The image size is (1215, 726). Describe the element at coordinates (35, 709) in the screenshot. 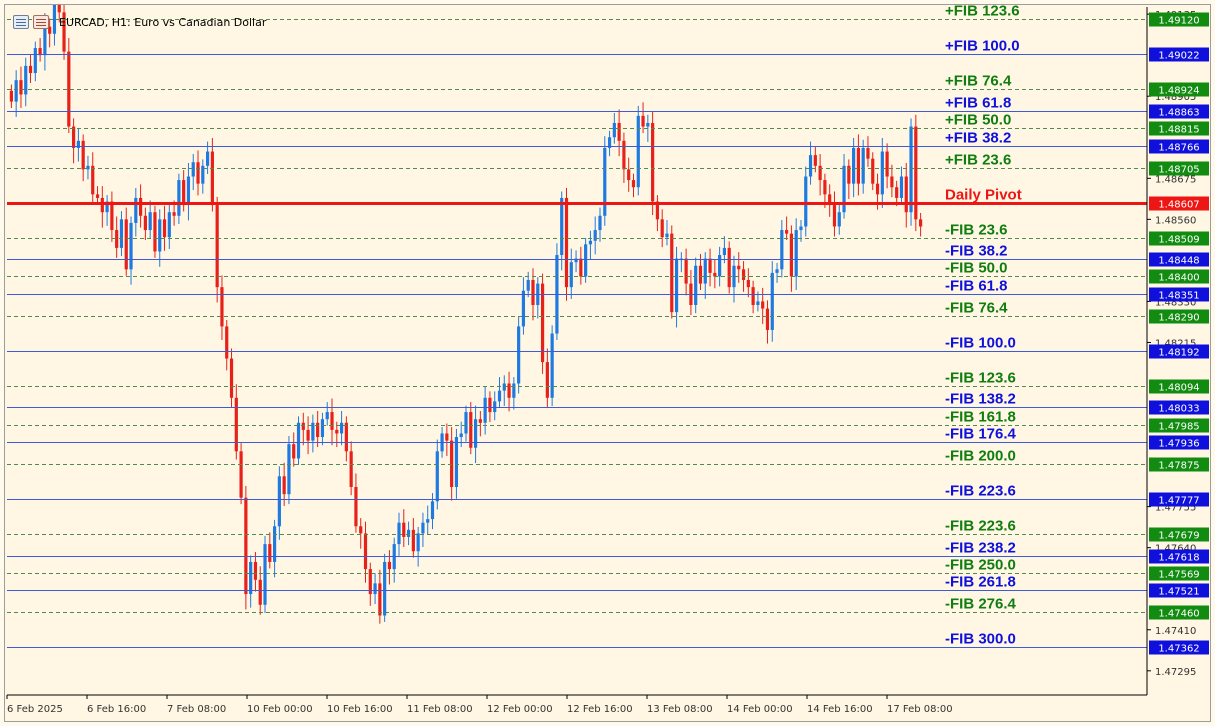

I see `x-tick-label: 6 Feb 2025` at that location.